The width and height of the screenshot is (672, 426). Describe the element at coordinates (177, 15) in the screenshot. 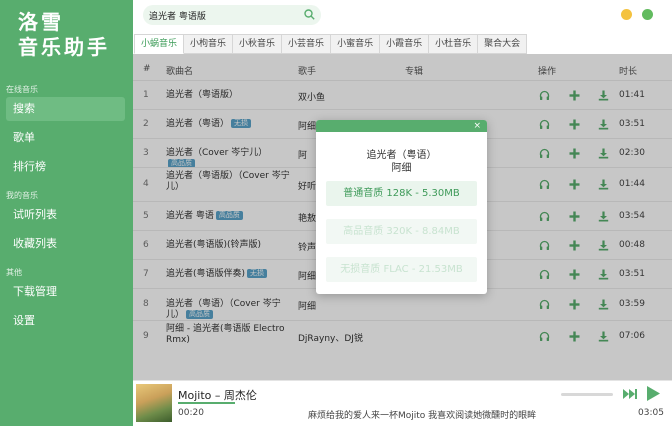

I see `search-input: 追光者 粤语版` at that location.